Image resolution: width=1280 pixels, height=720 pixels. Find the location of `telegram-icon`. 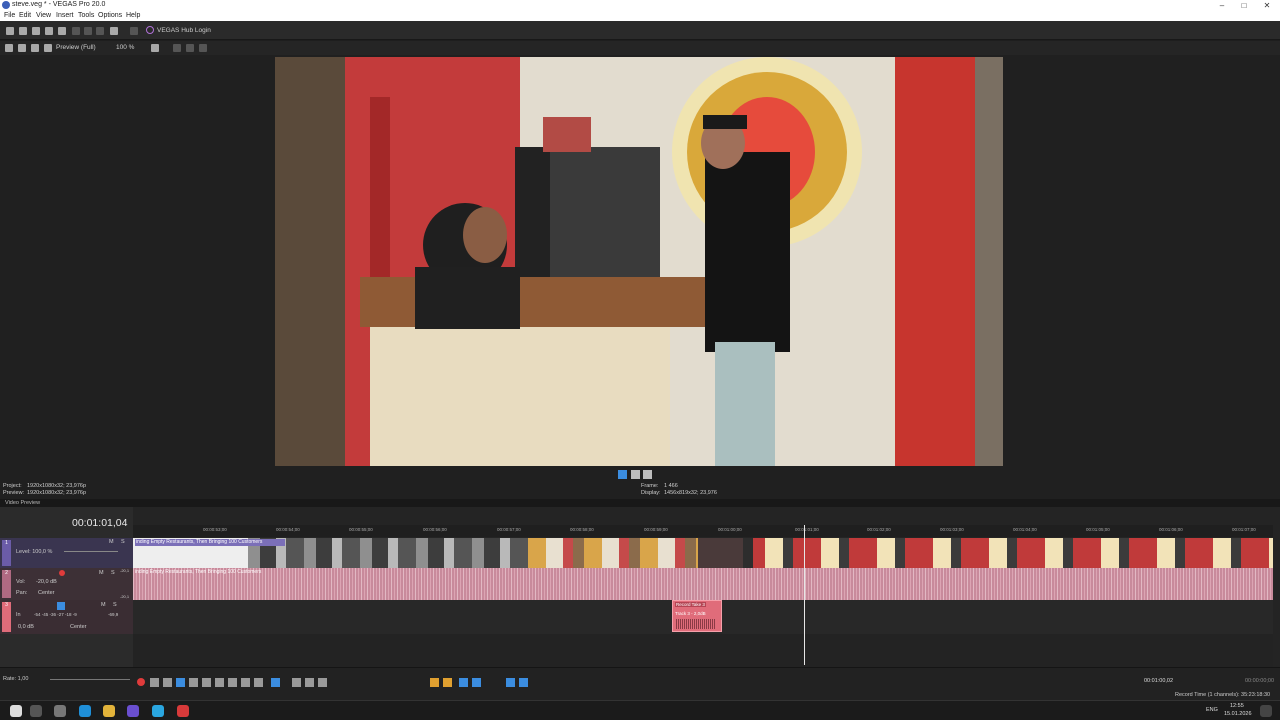

telegram-icon is located at coordinates (158, 711).